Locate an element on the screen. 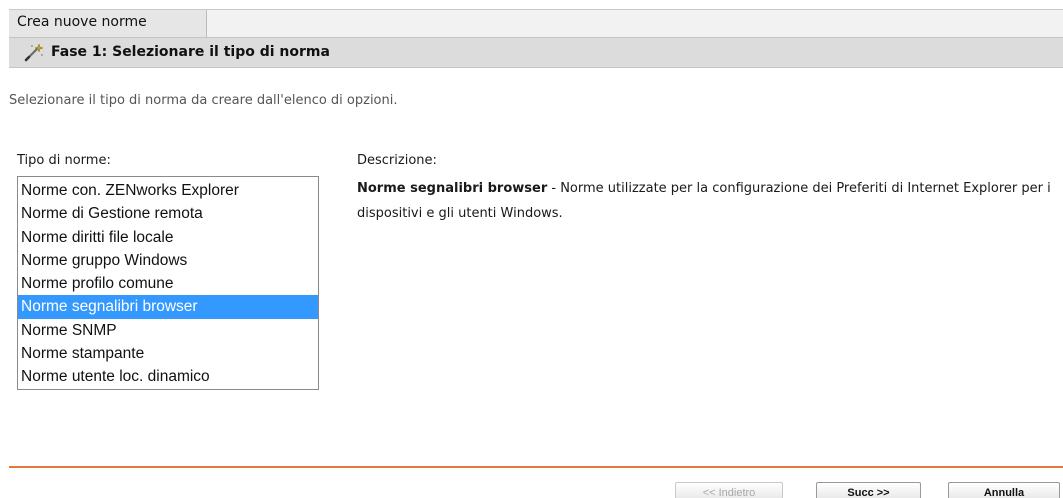  footer-divider is located at coordinates (536, 467).